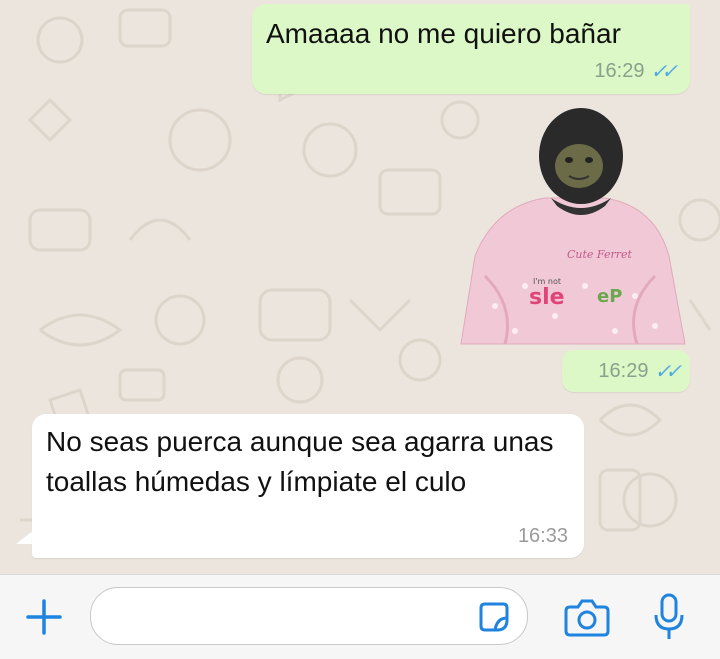 Image resolution: width=720 pixels, height=659 pixels. What do you see at coordinates (44, 617) in the screenshot?
I see `plus-icon` at bounding box center [44, 617].